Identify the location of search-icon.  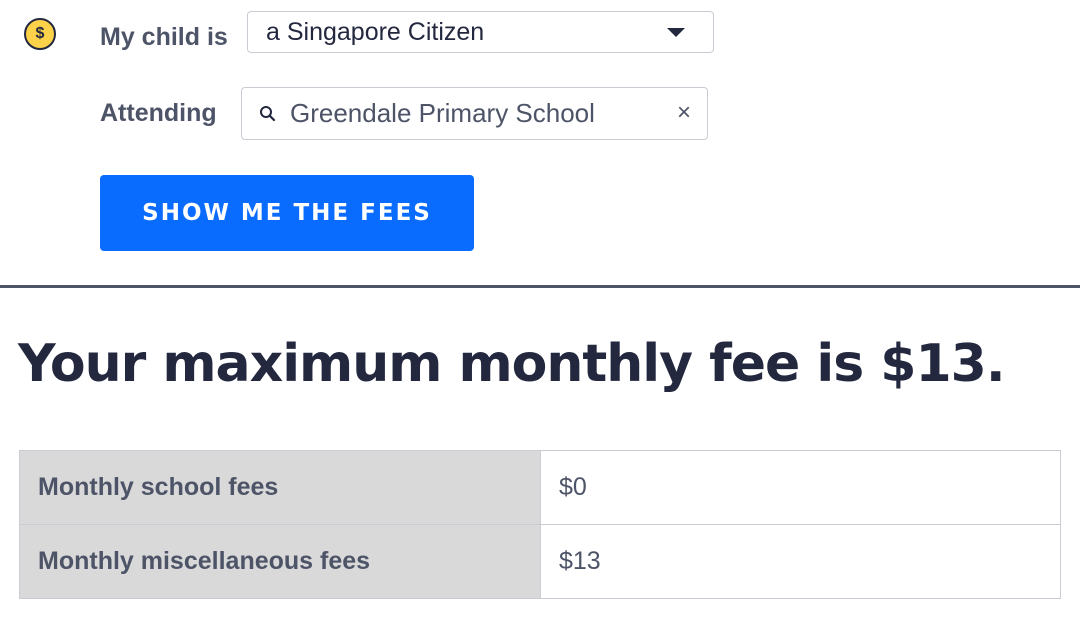
(268, 114).